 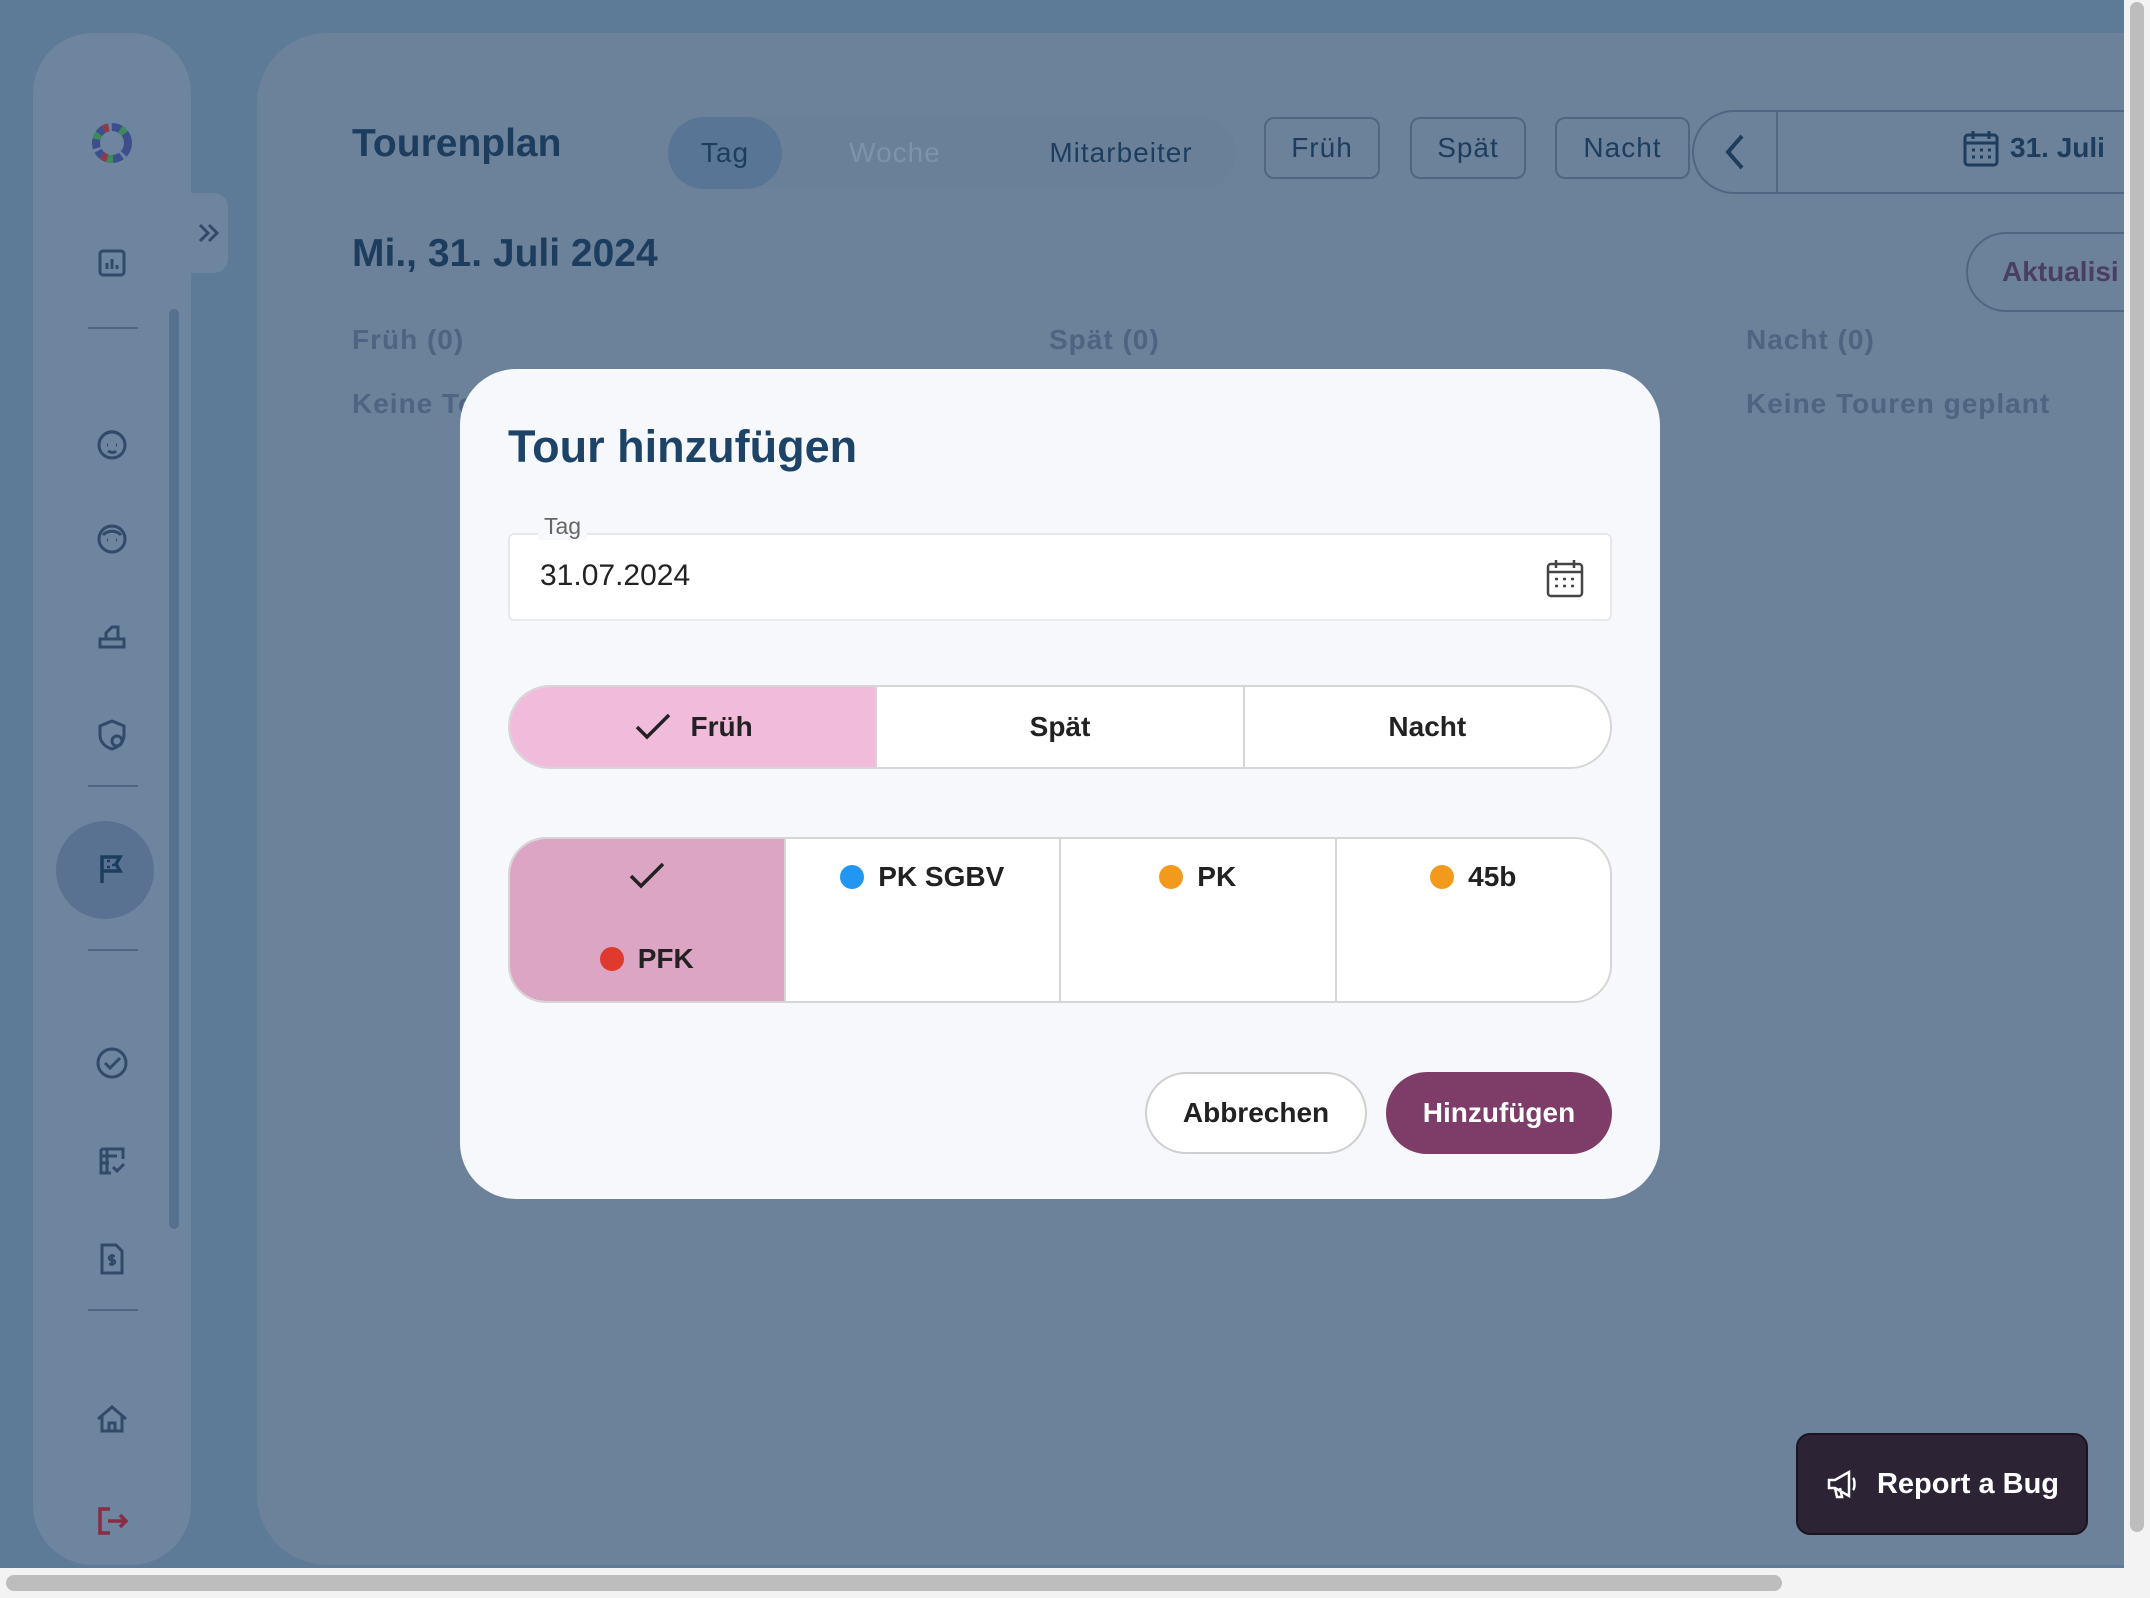 I want to click on calendar-picker-icon, so click(x=1565, y=578).